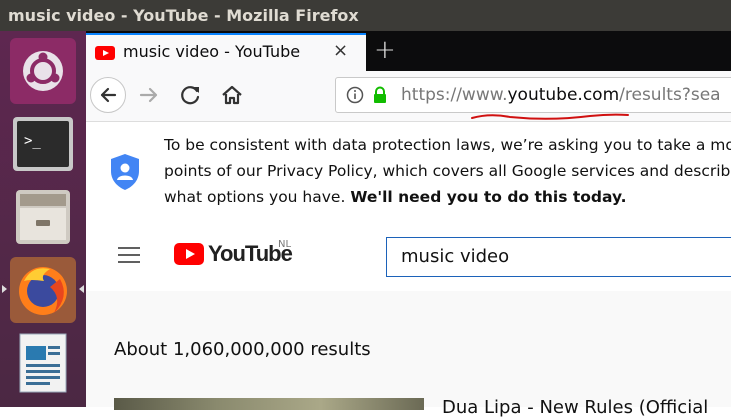 This screenshot has height=418, width=731. Describe the element at coordinates (550, 116) in the screenshot. I see `red-underline-annotation` at that location.